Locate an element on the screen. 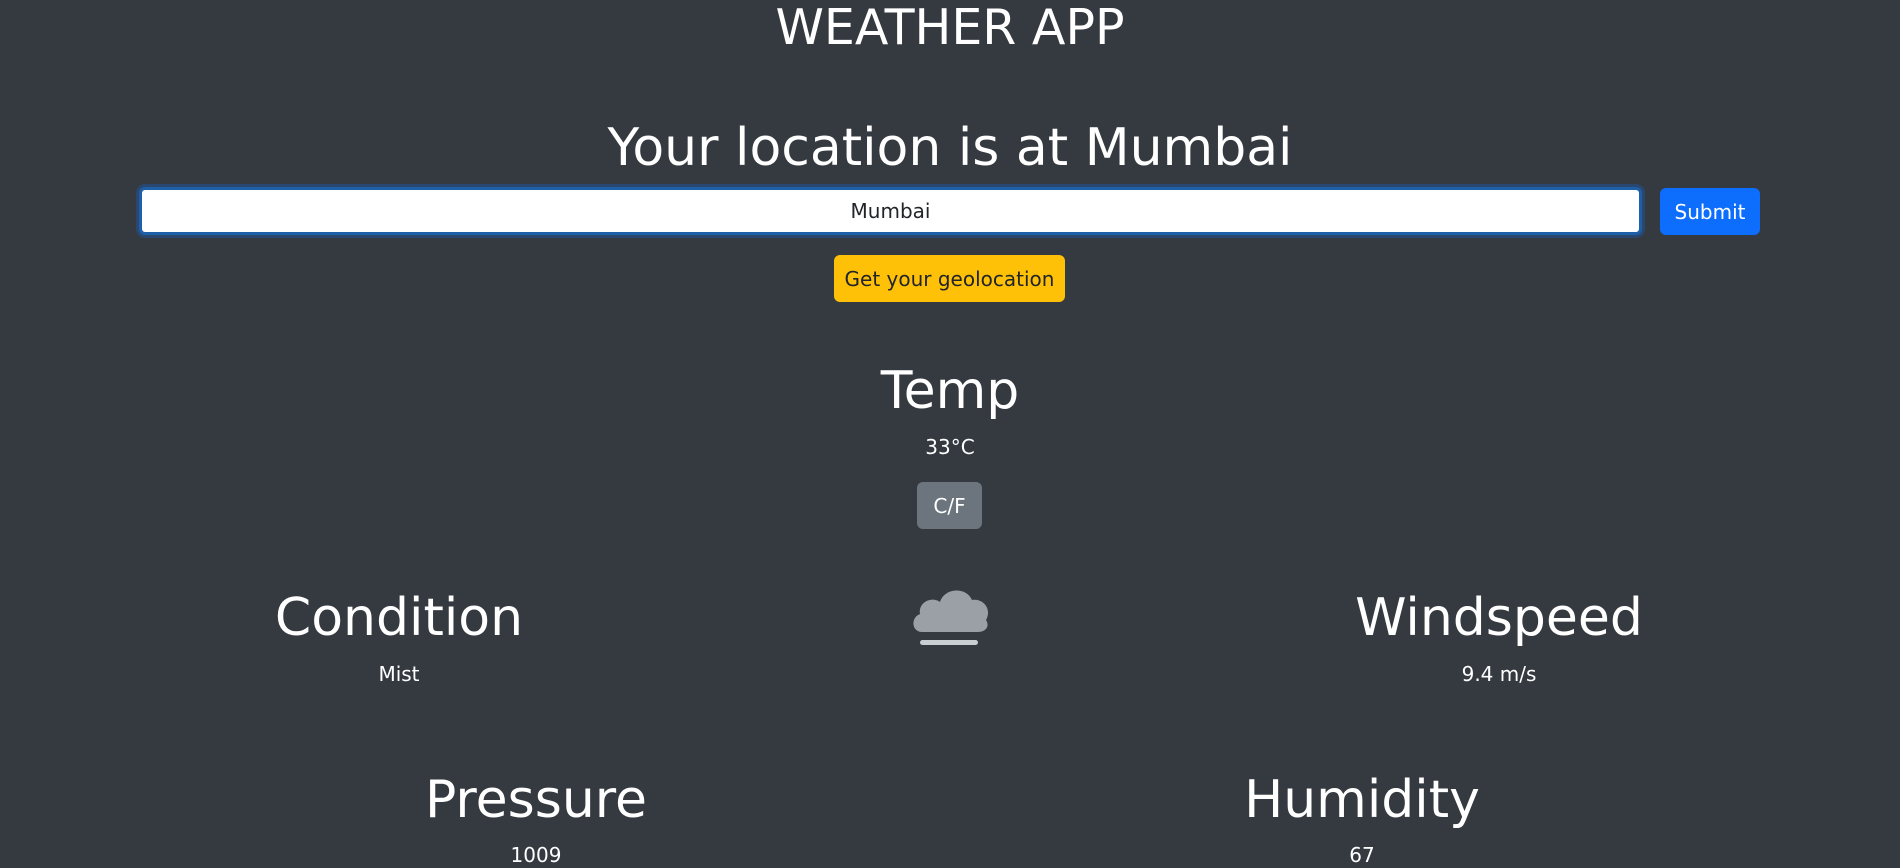  temp-value: 33°C is located at coordinates (950, 447).